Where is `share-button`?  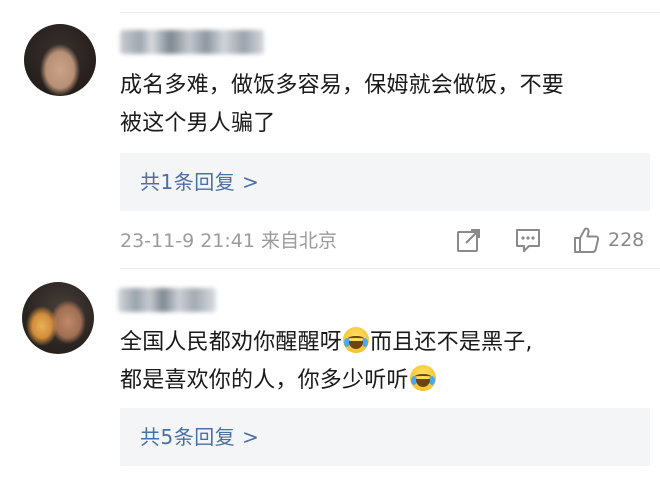 share-button is located at coordinates (469, 240).